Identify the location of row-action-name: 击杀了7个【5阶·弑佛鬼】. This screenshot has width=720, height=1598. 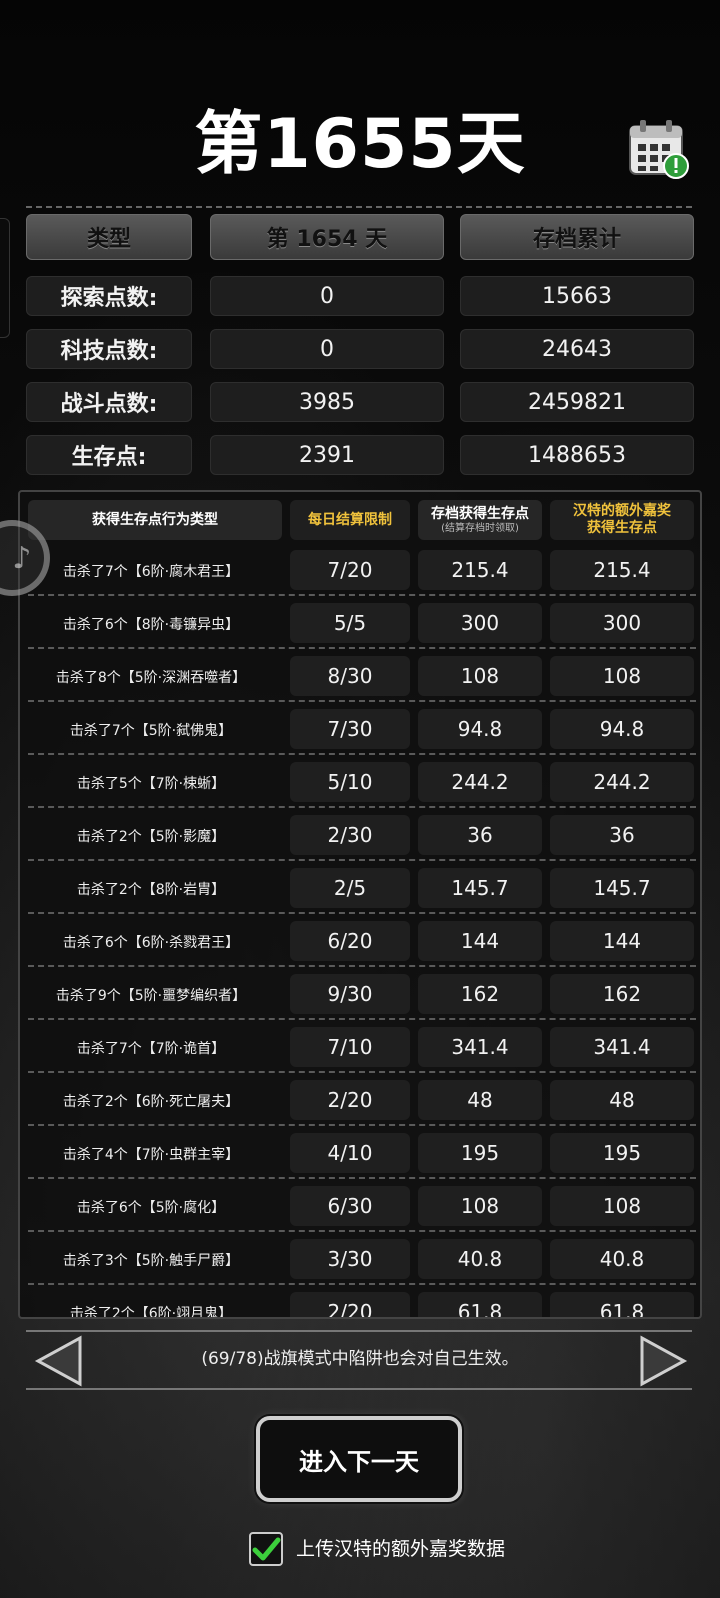
(151, 731).